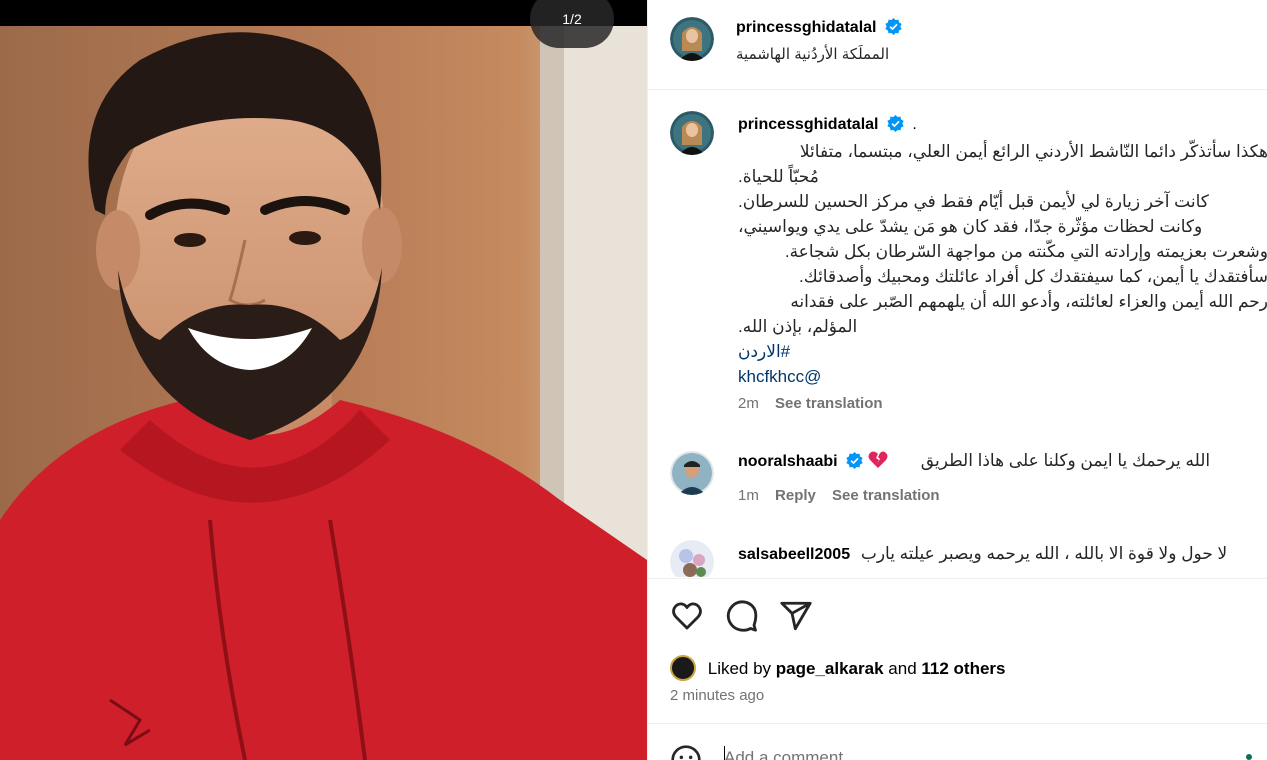 The width and height of the screenshot is (1267, 760). What do you see at coordinates (692, 133) in the screenshot?
I see `caption-author-avatar` at bounding box center [692, 133].